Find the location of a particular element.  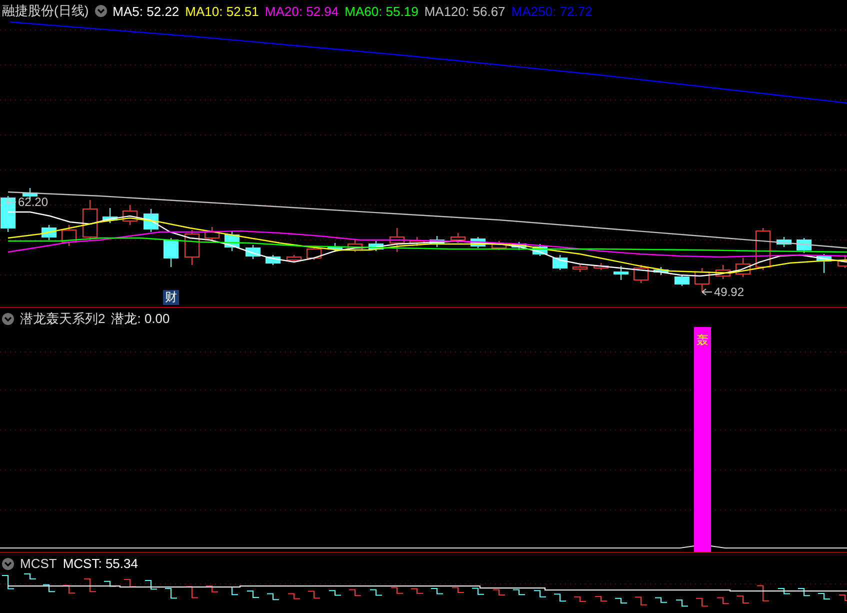

legend-value: MA250: 72.72 is located at coordinates (551, 11).